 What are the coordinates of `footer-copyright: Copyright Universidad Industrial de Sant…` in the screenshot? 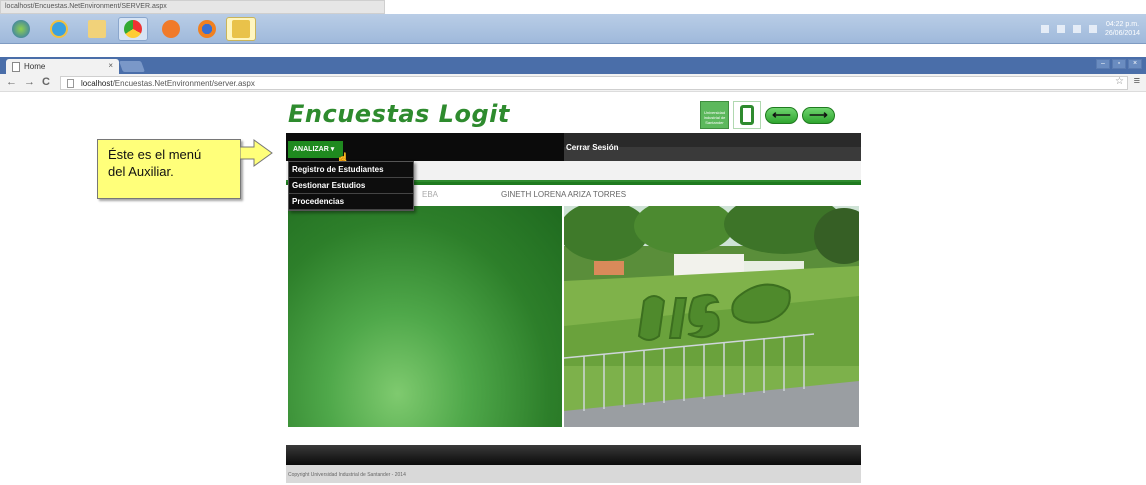 It's located at (573, 474).